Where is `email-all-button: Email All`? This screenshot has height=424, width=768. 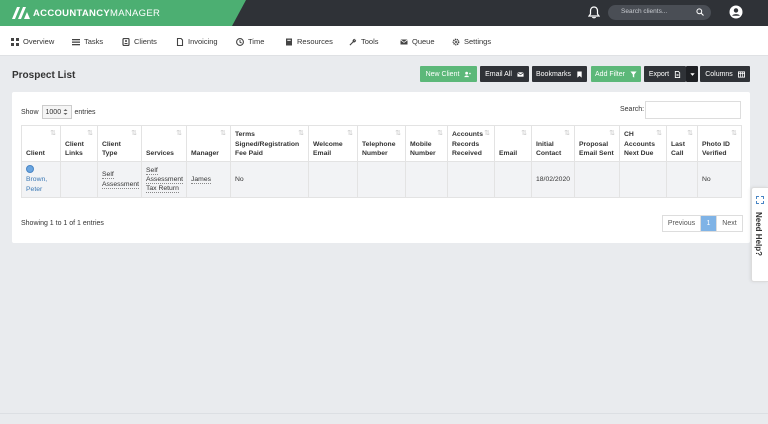 email-all-button: Email All is located at coordinates (504, 74).